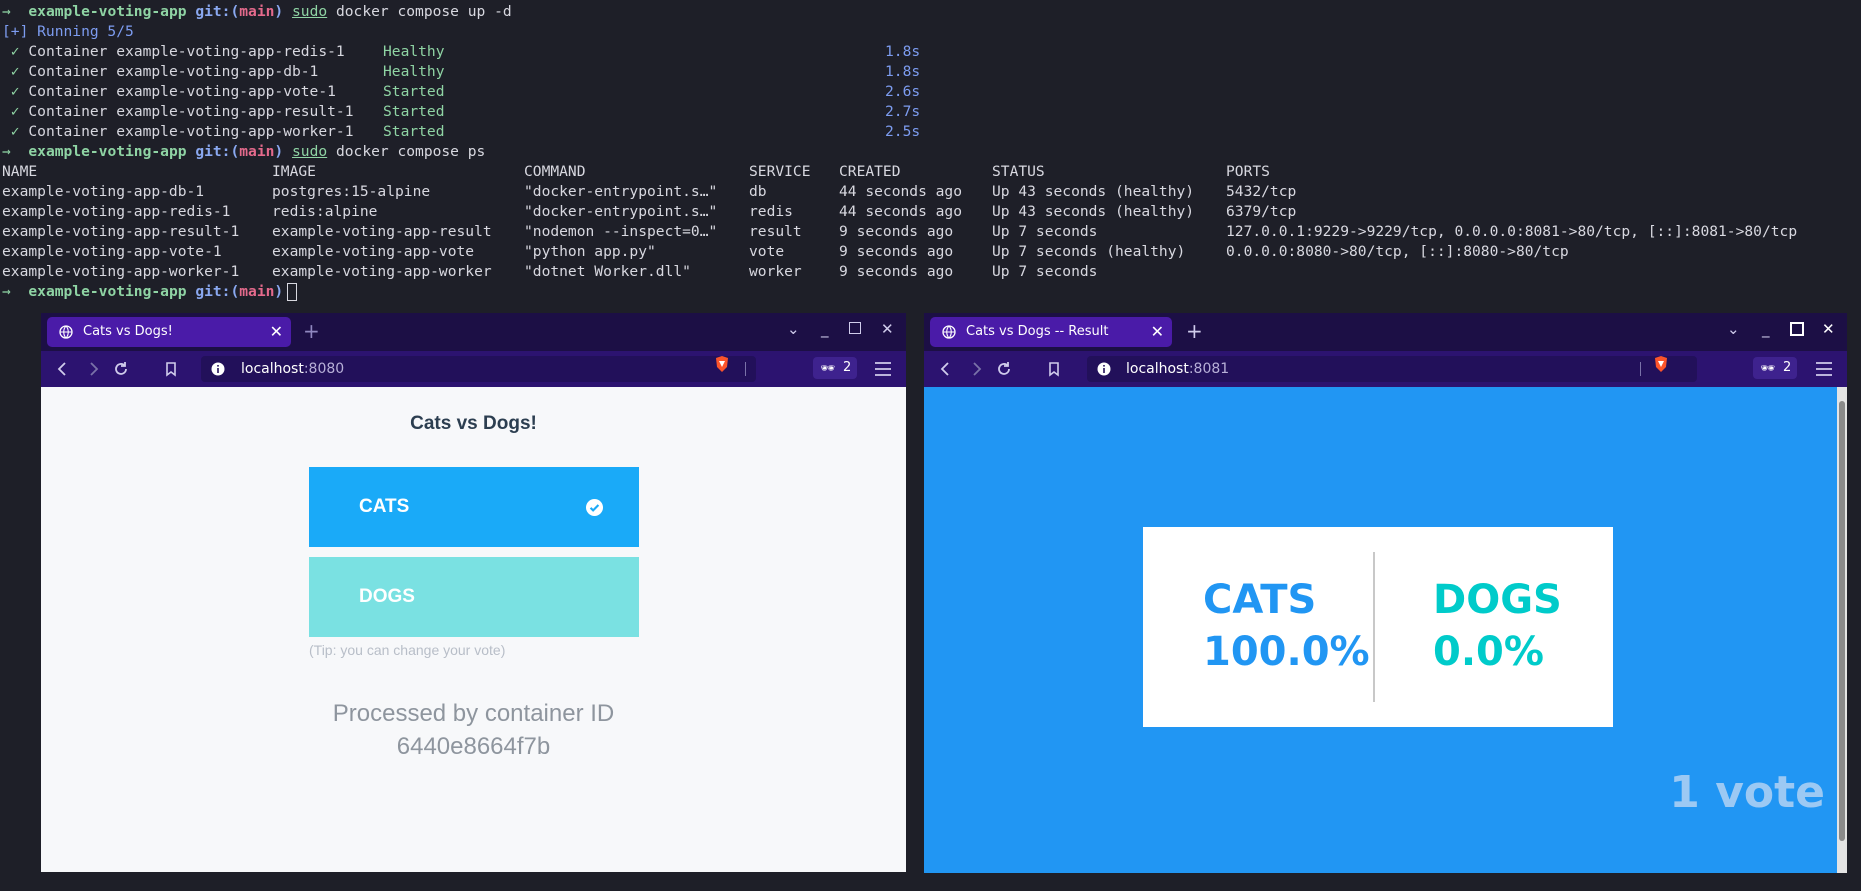 This screenshot has width=1861, height=891. I want to click on cats-percent: 100.0%, so click(1286, 652).